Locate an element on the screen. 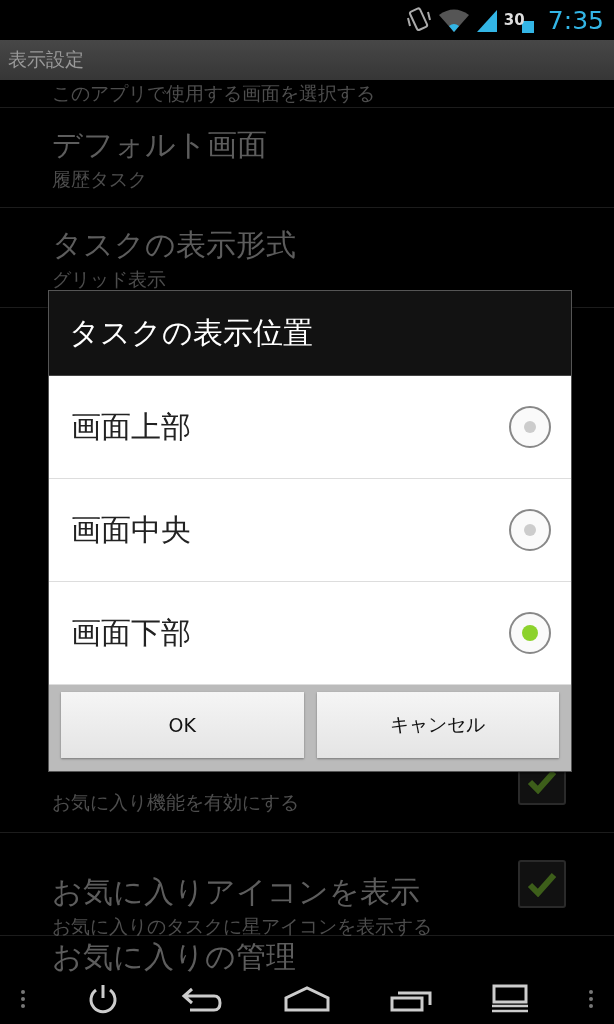  option-item: 画面中央 is located at coordinates (310, 530).